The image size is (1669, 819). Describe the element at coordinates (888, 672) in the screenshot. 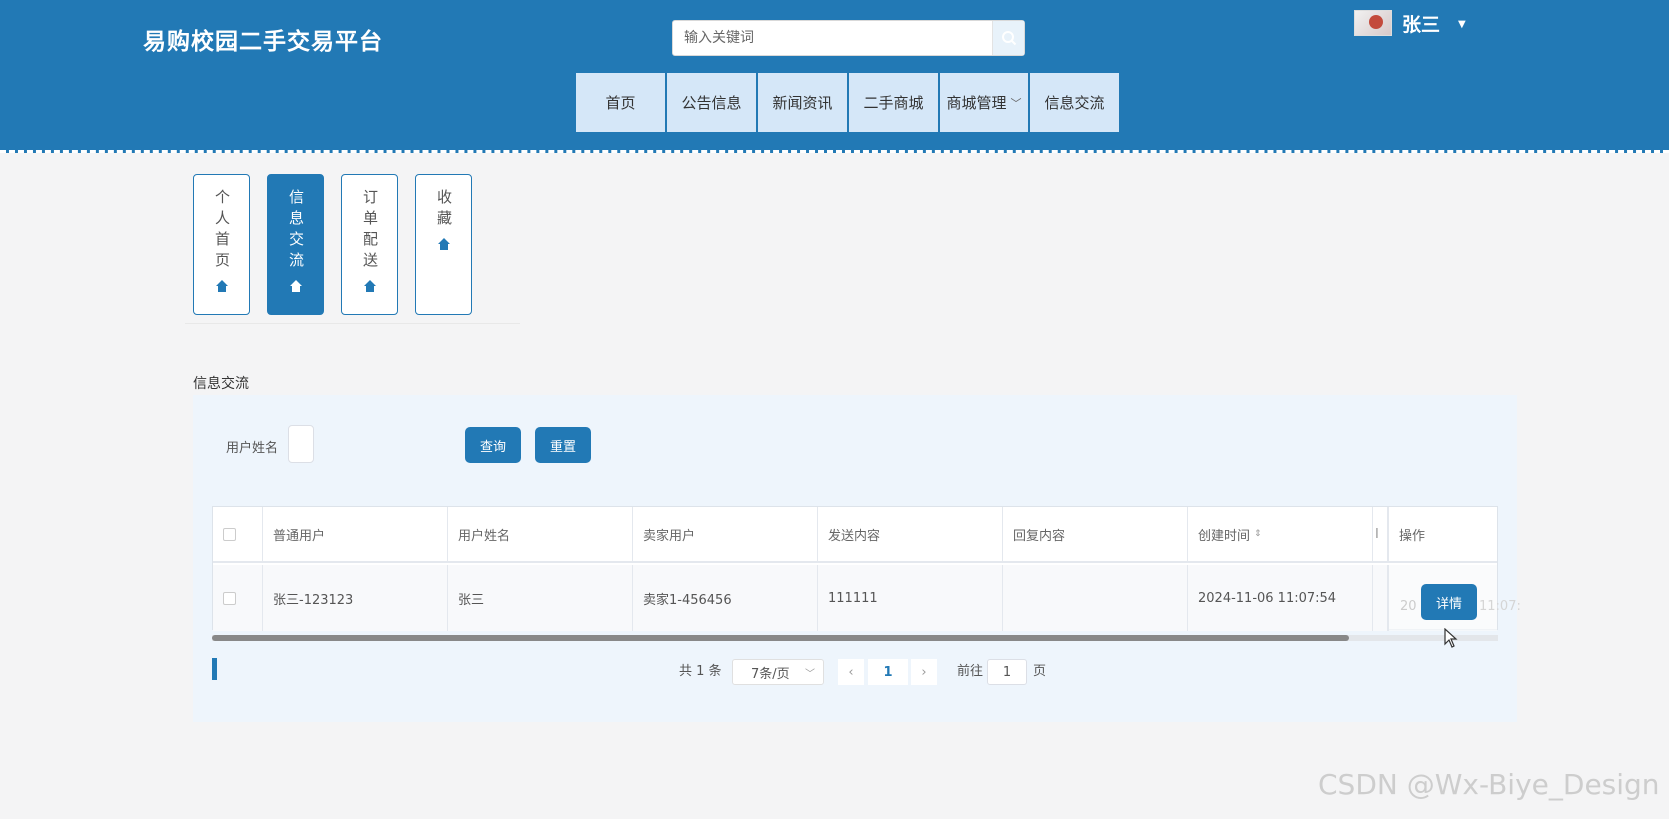

I see `page-number-current: 1` at that location.